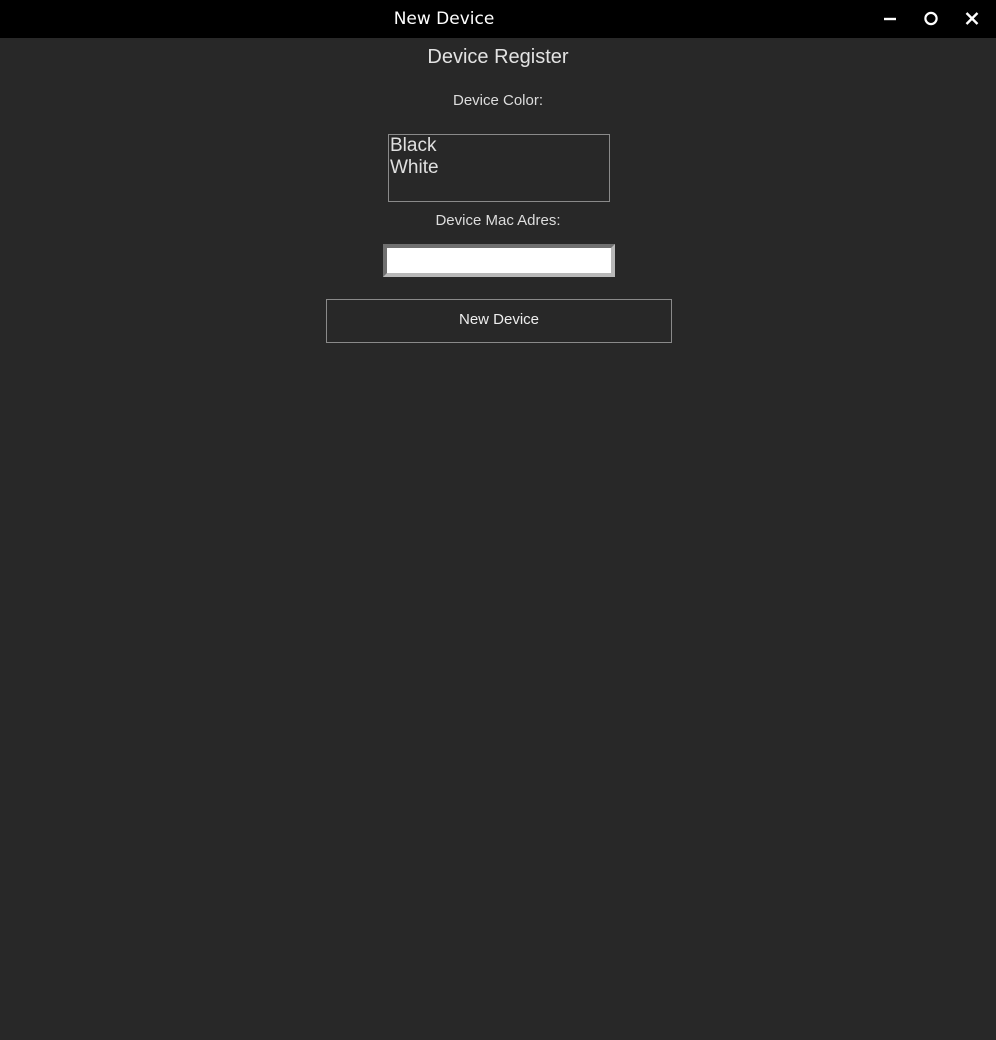 The image size is (996, 1040). I want to click on close-icon, so click(972, 18).